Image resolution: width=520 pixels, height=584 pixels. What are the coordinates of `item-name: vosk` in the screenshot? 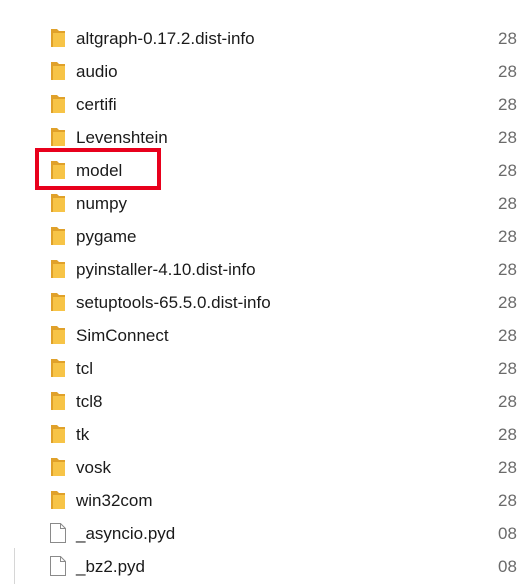 It's located at (93, 467).